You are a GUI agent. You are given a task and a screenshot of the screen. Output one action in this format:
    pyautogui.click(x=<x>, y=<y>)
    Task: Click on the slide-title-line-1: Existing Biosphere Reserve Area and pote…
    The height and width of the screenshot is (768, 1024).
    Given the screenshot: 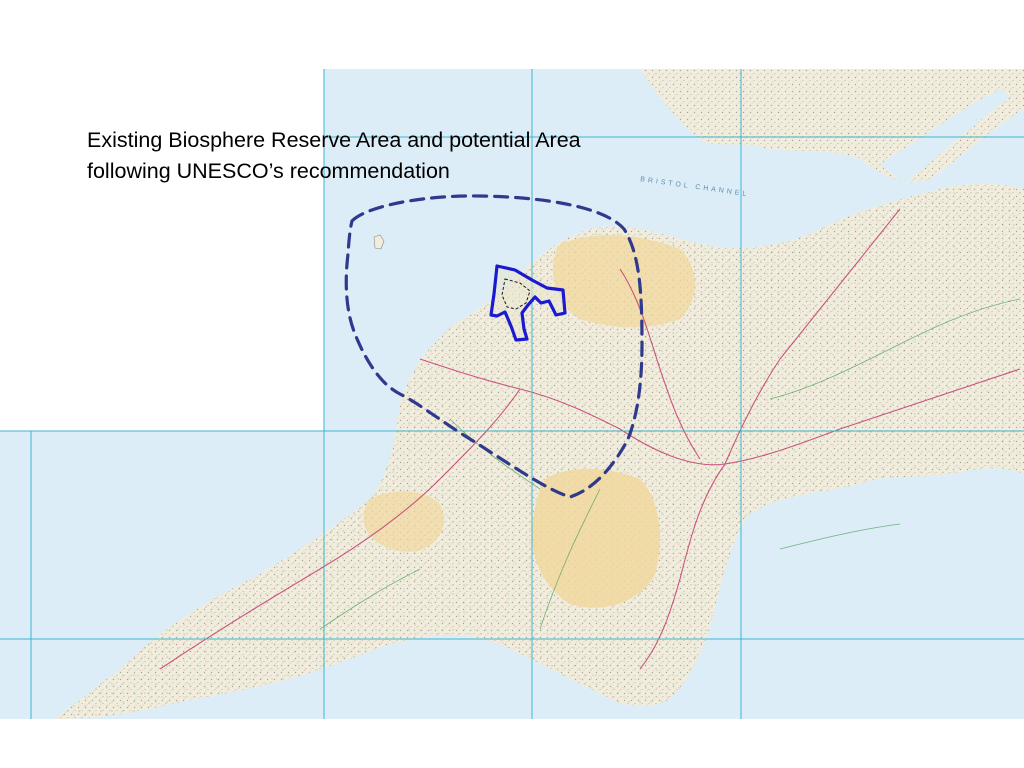 What is the action you would take?
    pyautogui.click(x=334, y=140)
    